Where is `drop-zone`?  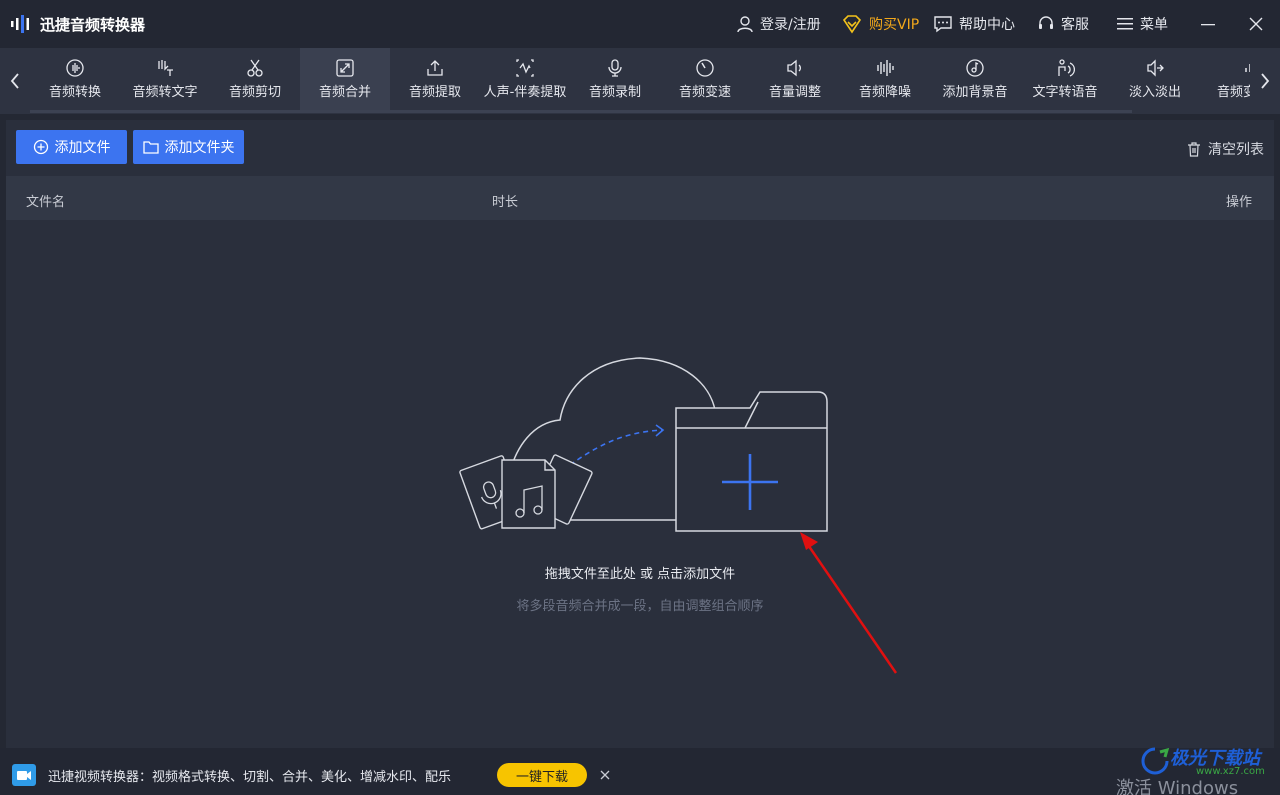
drop-zone is located at coordinates (640, 450).